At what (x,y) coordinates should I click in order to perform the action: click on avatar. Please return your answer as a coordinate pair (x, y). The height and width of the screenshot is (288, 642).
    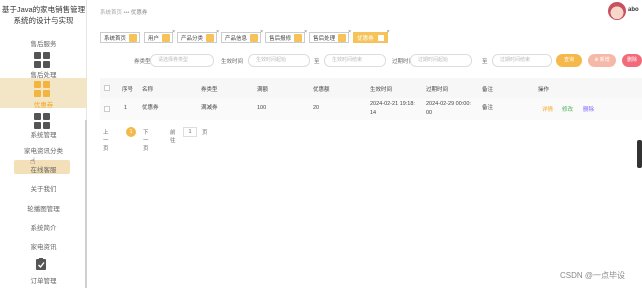
    Looking at the image, I should click on (617, 11).